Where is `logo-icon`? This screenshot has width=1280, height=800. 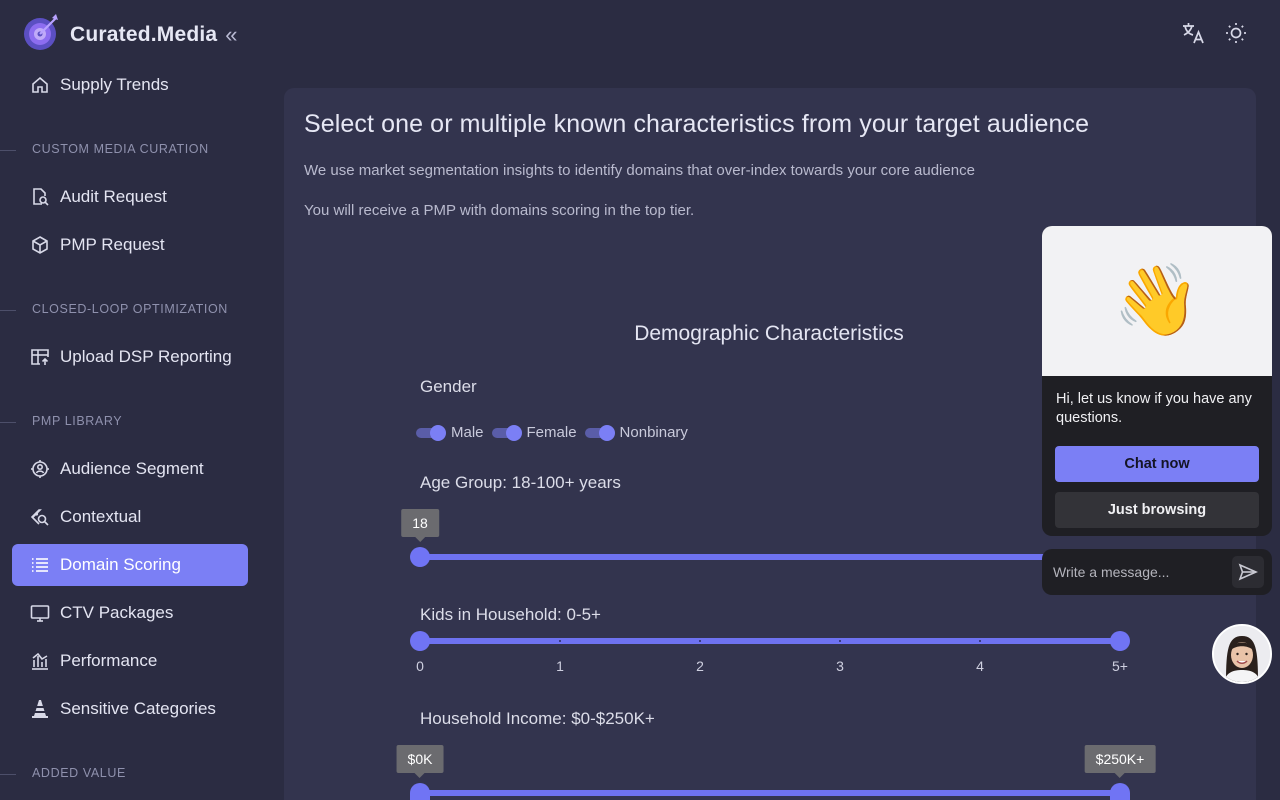 logo-icon is located at coordinates (41, 34).